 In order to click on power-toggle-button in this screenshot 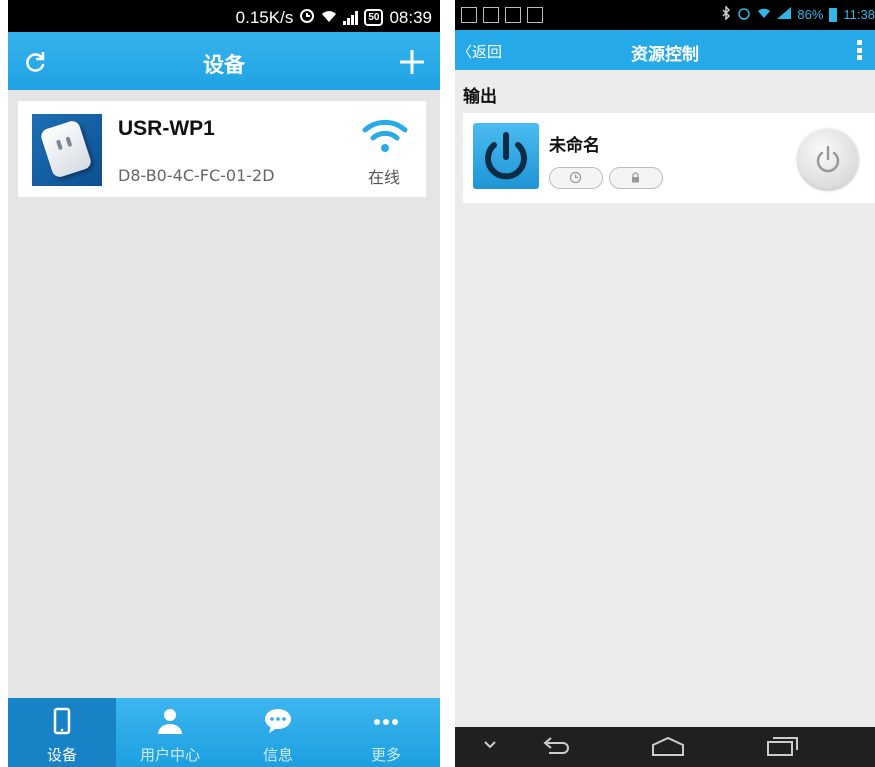, I will do `click(828, 159)`.